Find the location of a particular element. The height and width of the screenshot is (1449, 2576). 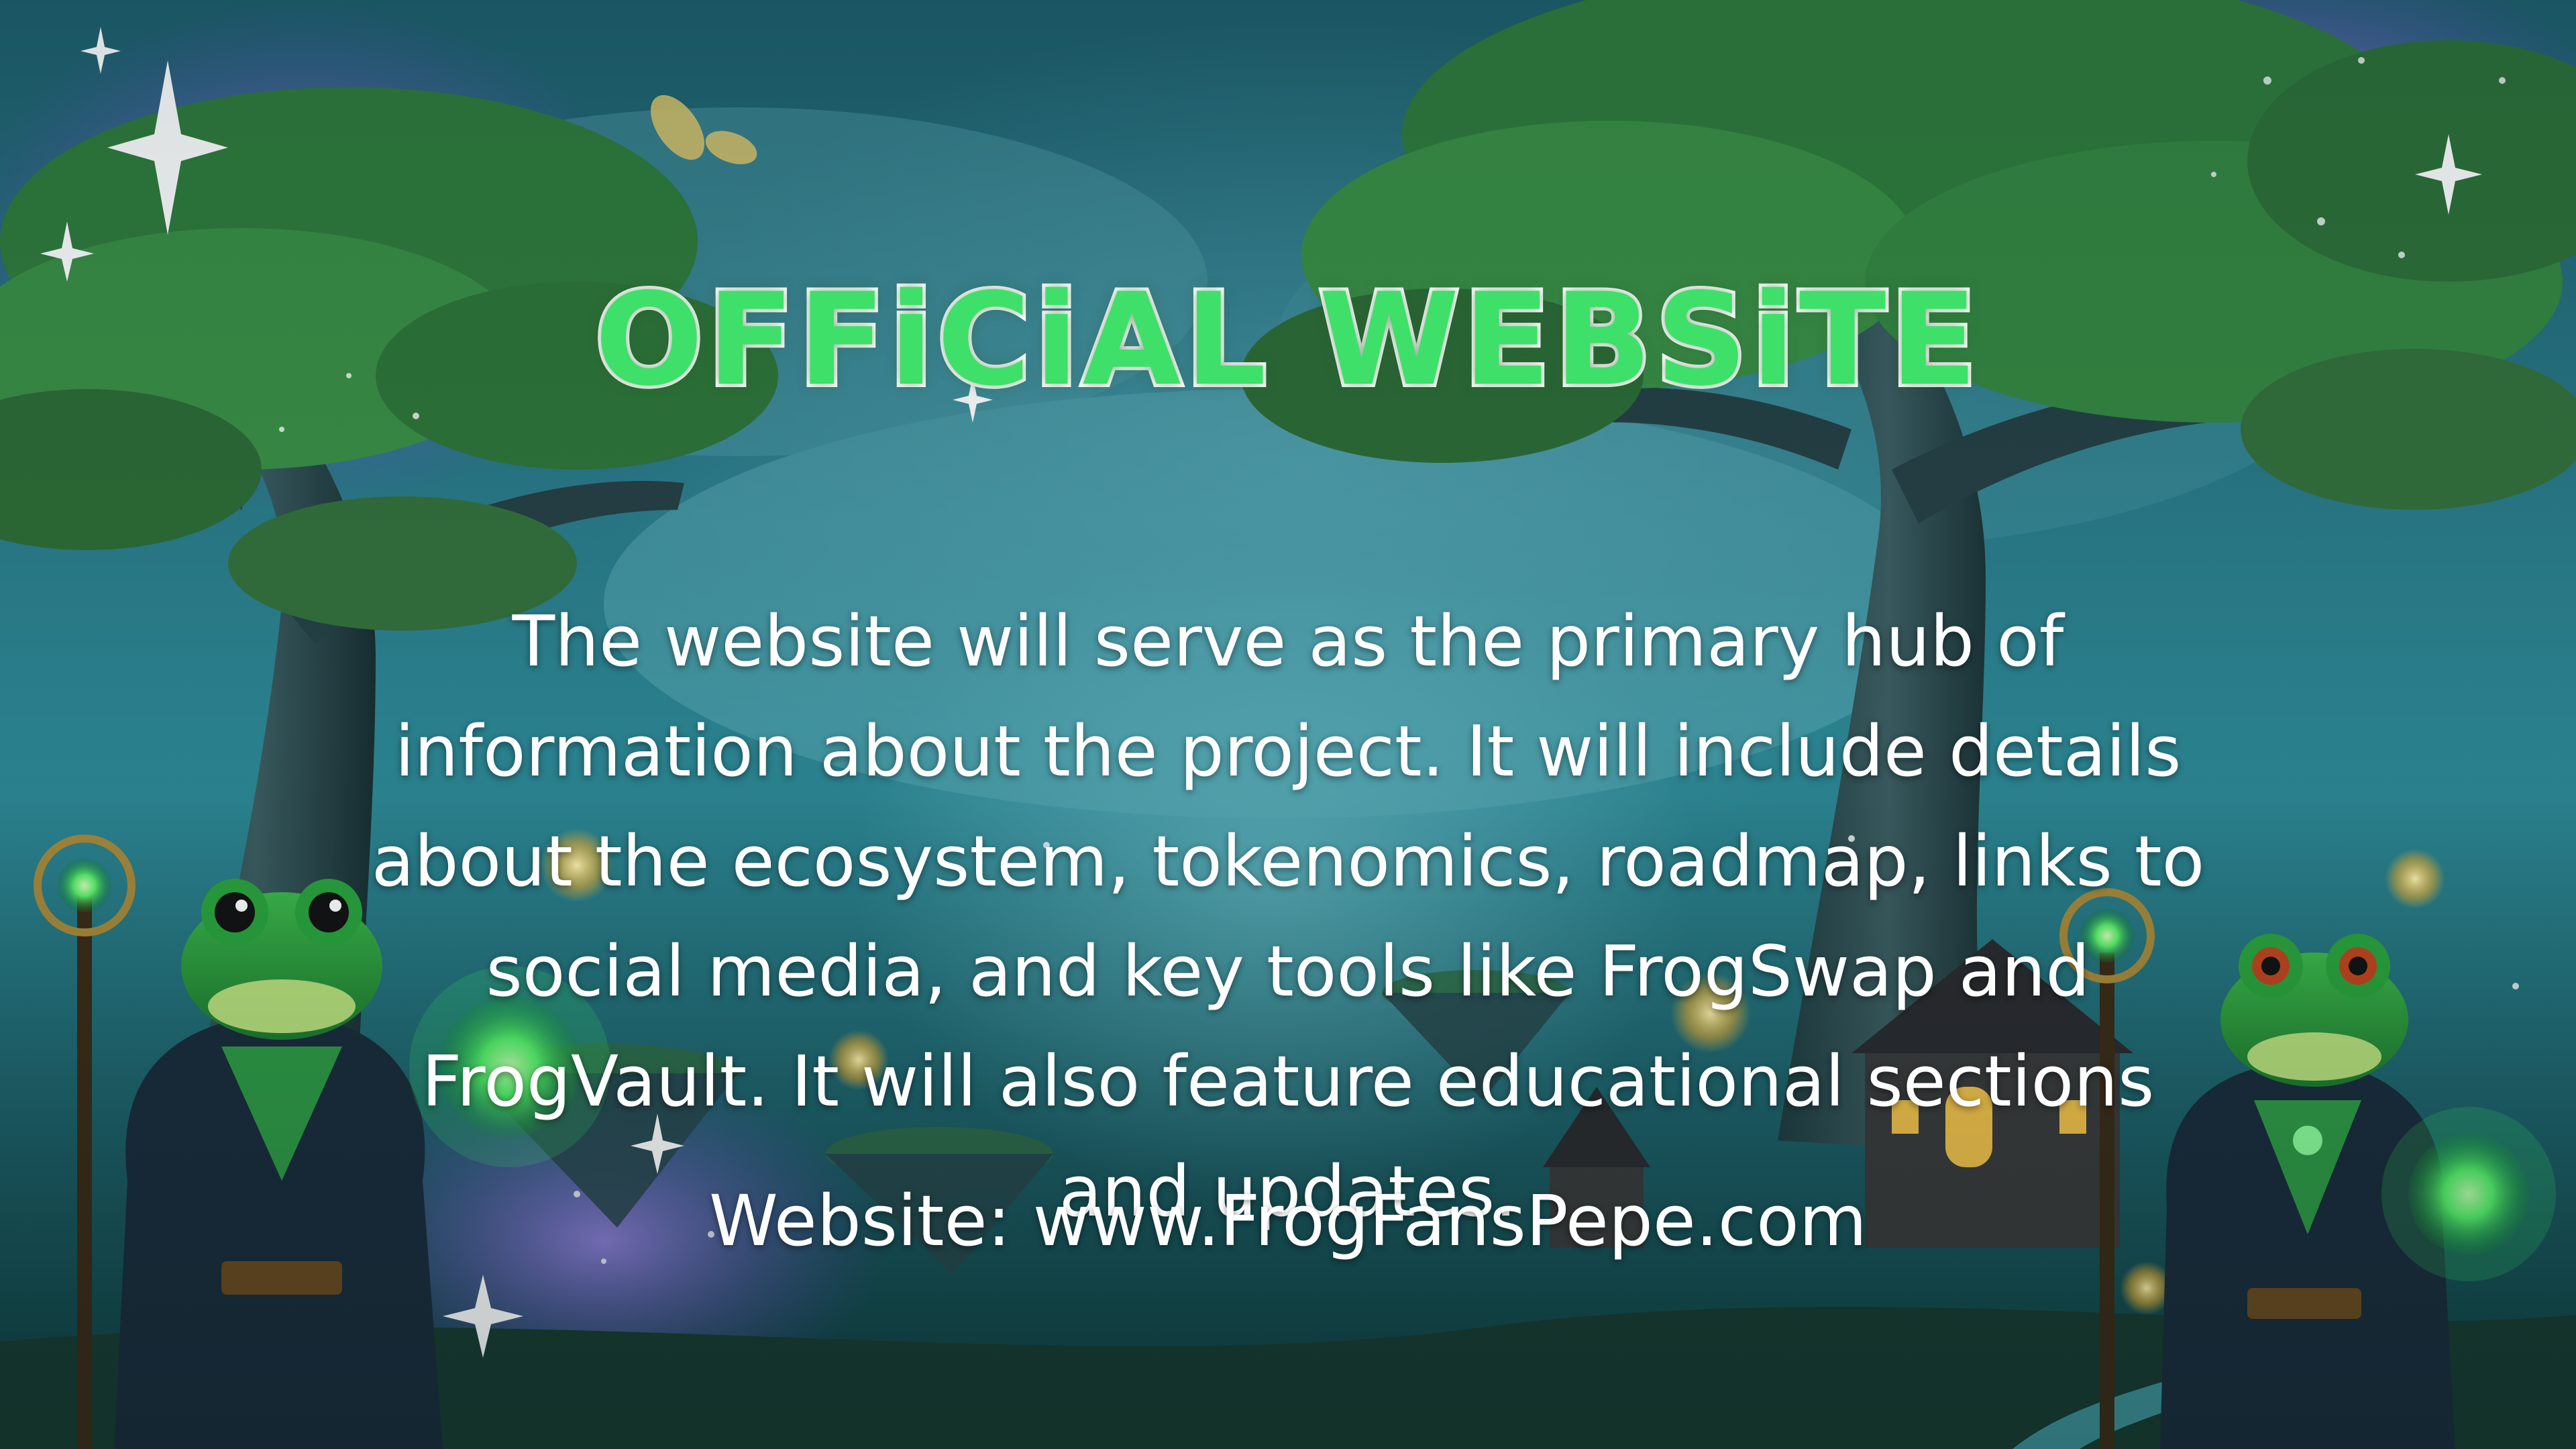

page-title: OFFiCiAL WEBSiTE is located at coordinates (1287, 340).